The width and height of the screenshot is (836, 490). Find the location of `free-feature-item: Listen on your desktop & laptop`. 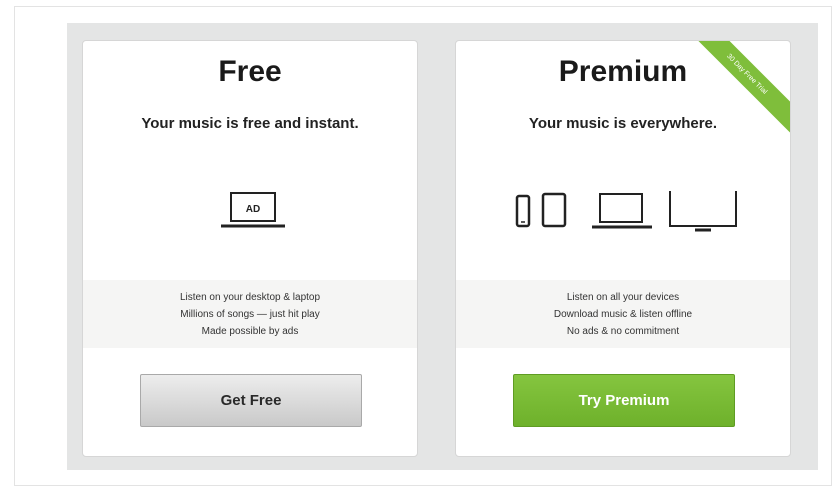

free-feature-item: Listen on your desktop & laptop is located at coordinates (250, 297).